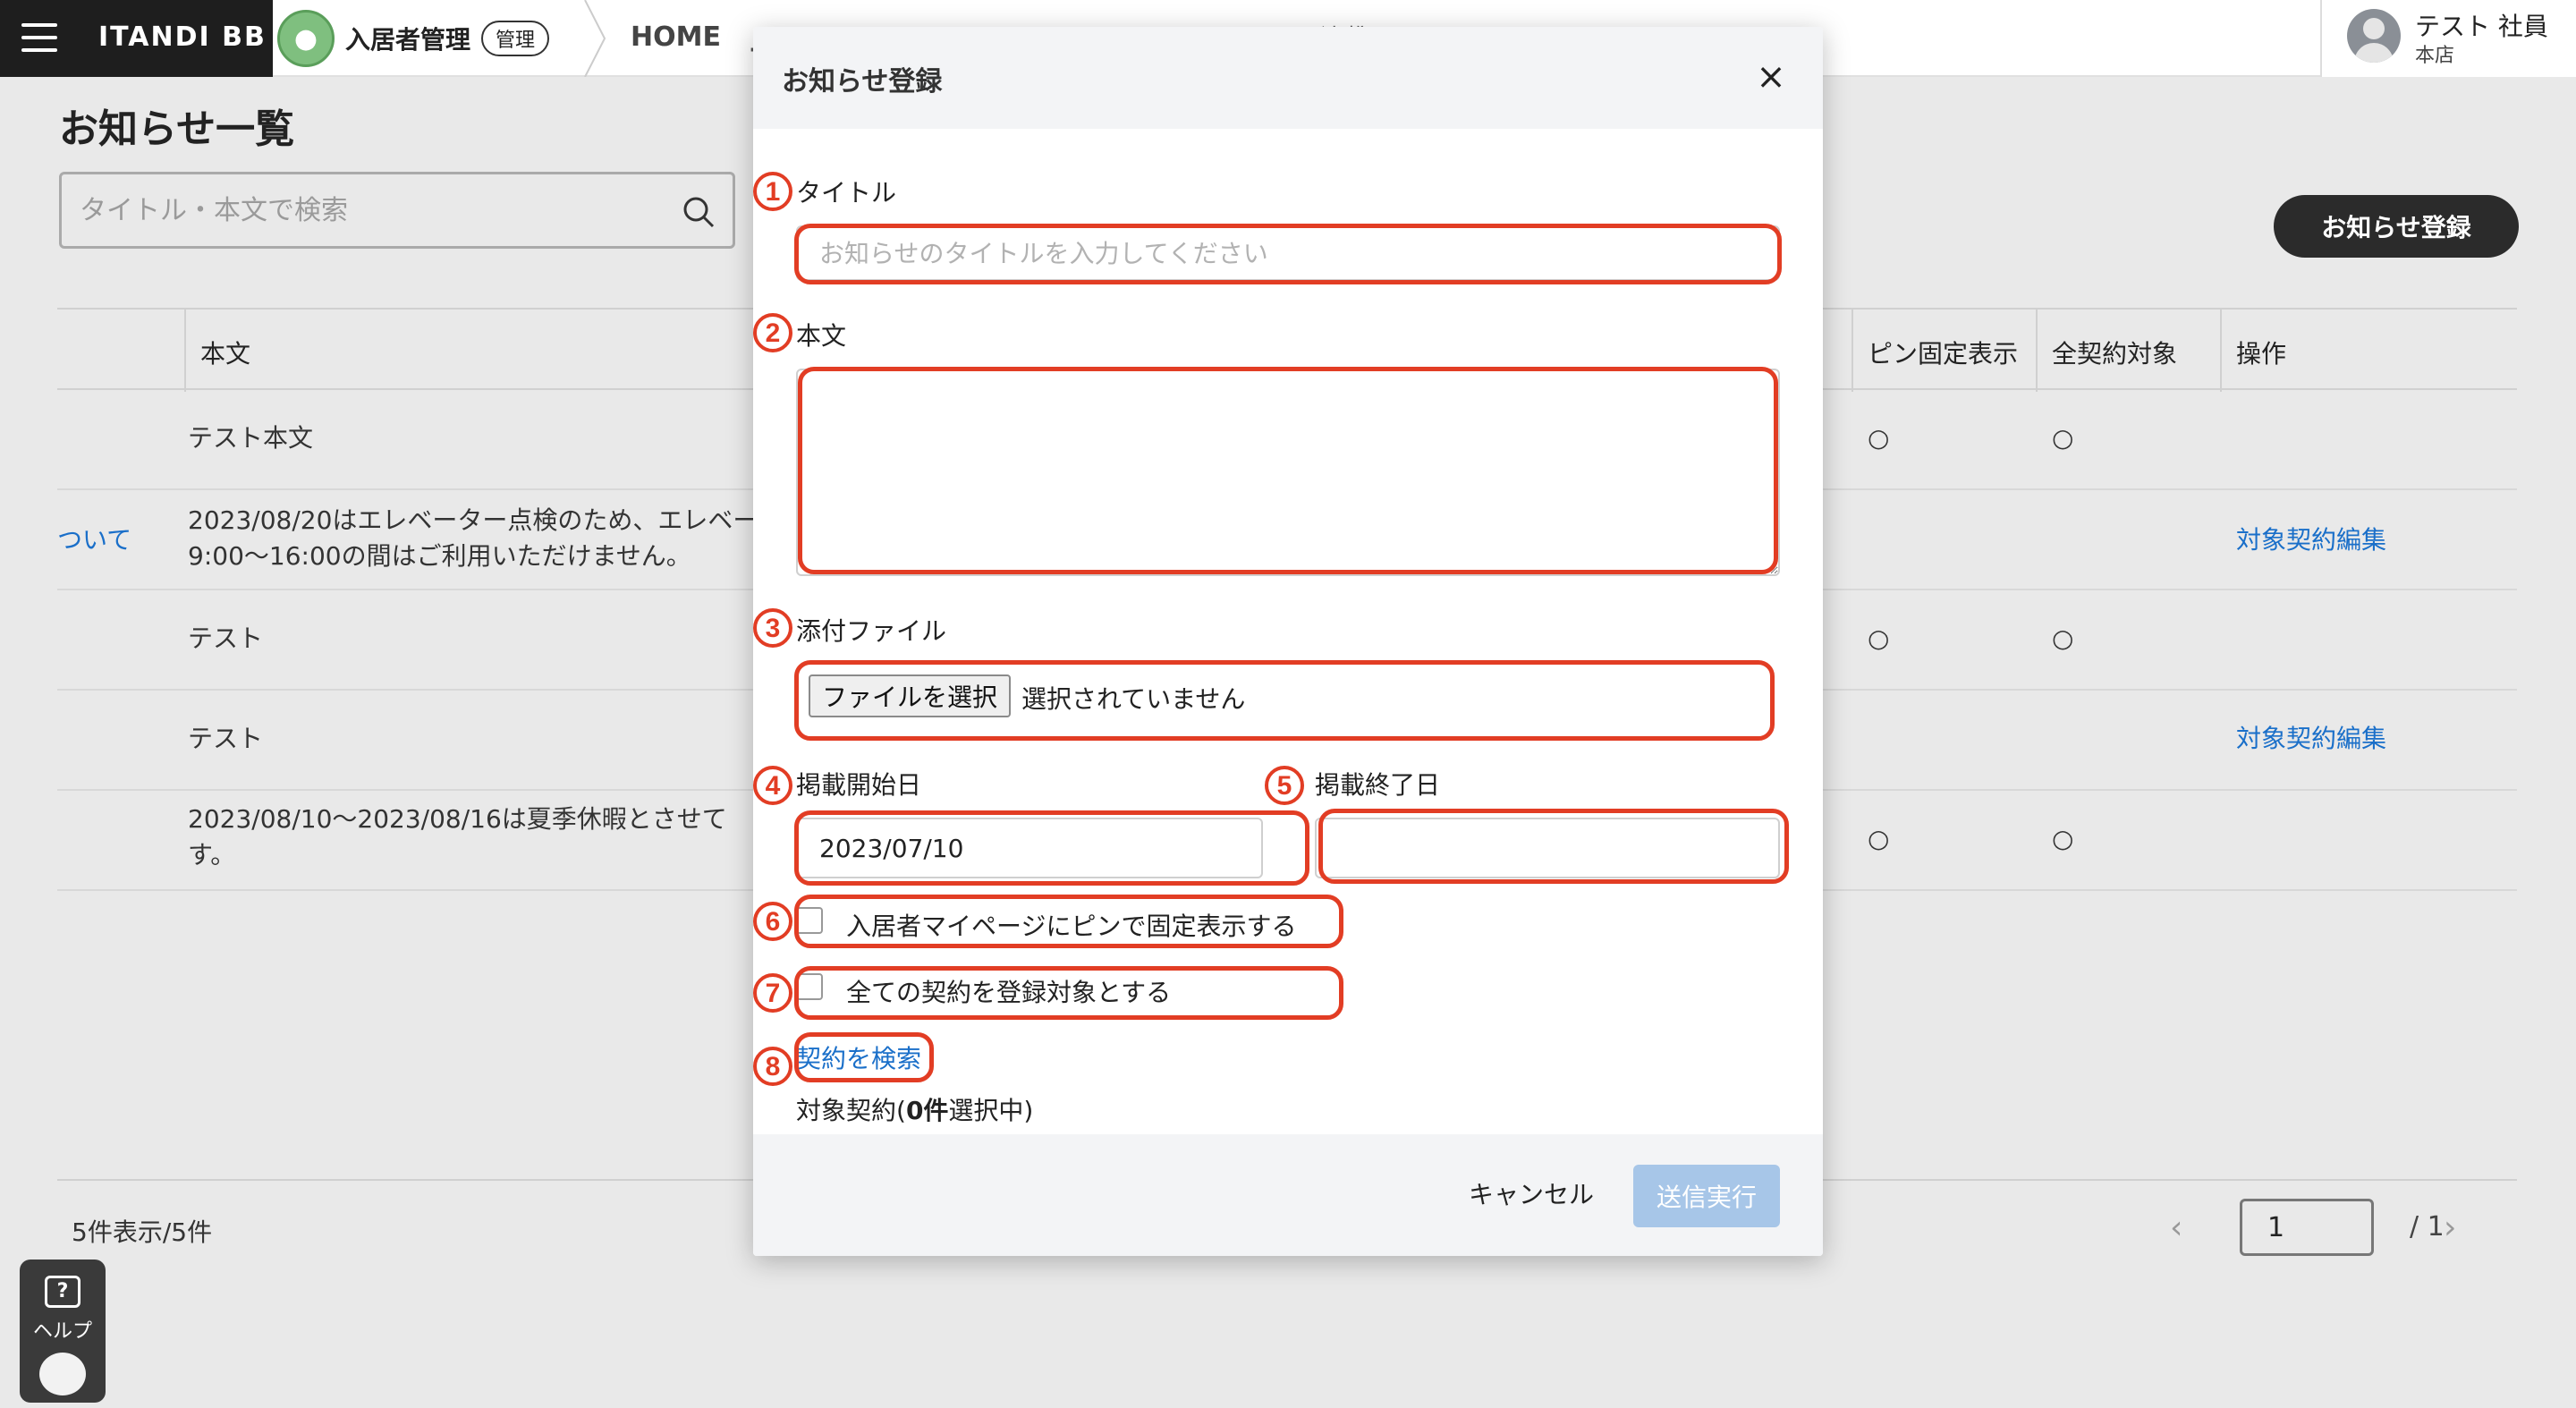  I want to click on search-contract-link: 契約を検索, so click(858, 1057).